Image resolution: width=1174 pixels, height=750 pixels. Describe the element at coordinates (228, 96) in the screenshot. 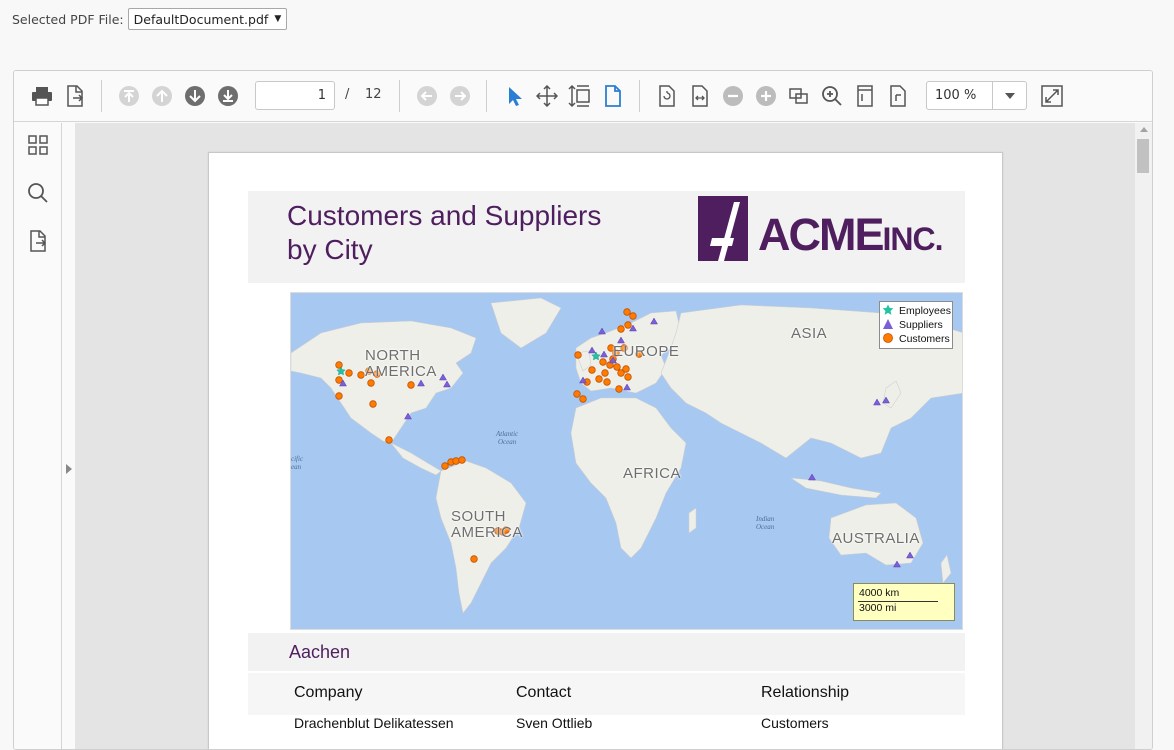

I see `last-page-icon` at that location.